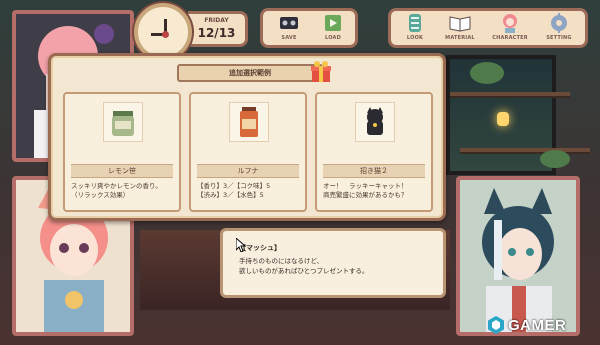 The width and height of the screenshot is (600, 345). I want to click on card-desc-line: （リラックス効果）, so click(100, 195).